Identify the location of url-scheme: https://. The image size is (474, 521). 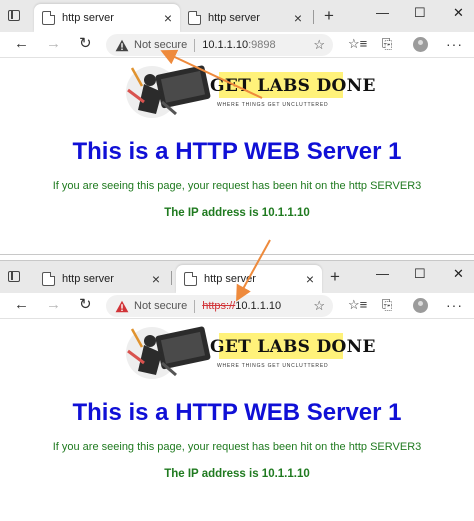
(219, 306).